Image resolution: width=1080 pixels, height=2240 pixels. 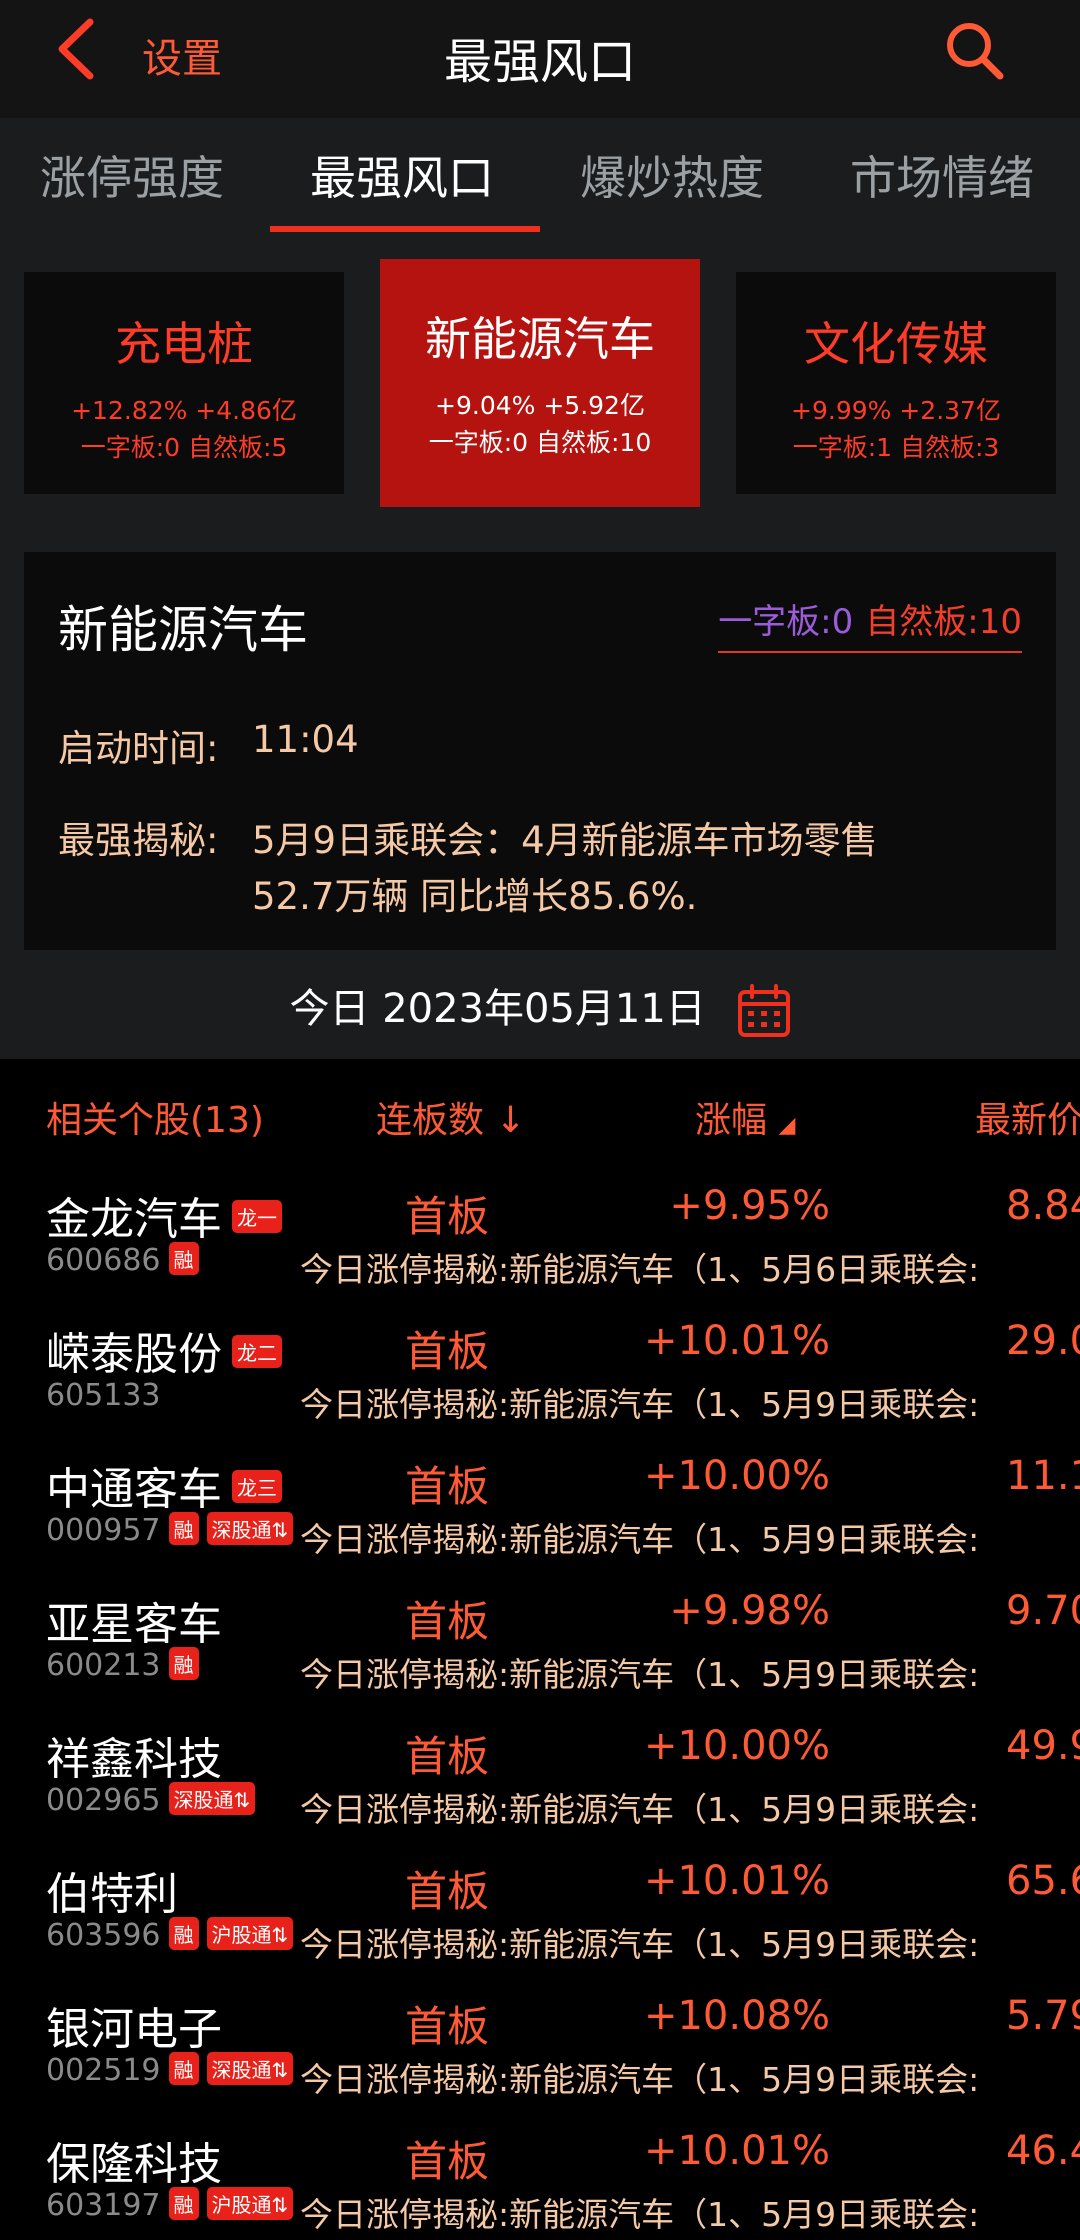 I want to click on tab-strongest-trend: 最强风口, so click(x=402, y=175).